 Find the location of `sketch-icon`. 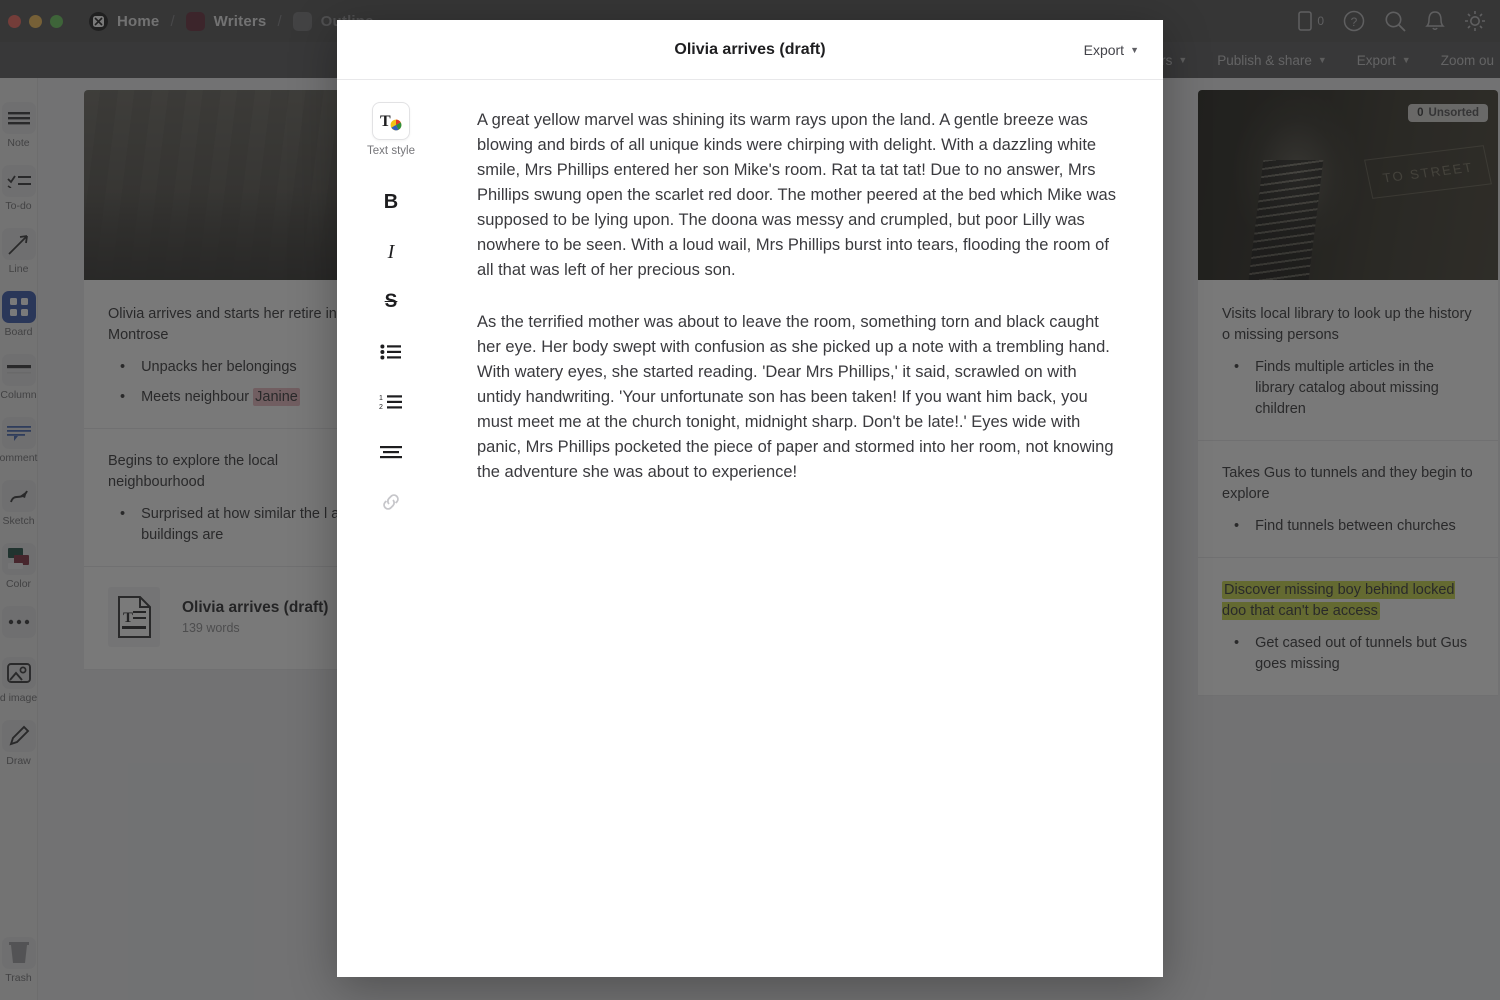

sketch-icon is located at coordinates (18, 496).